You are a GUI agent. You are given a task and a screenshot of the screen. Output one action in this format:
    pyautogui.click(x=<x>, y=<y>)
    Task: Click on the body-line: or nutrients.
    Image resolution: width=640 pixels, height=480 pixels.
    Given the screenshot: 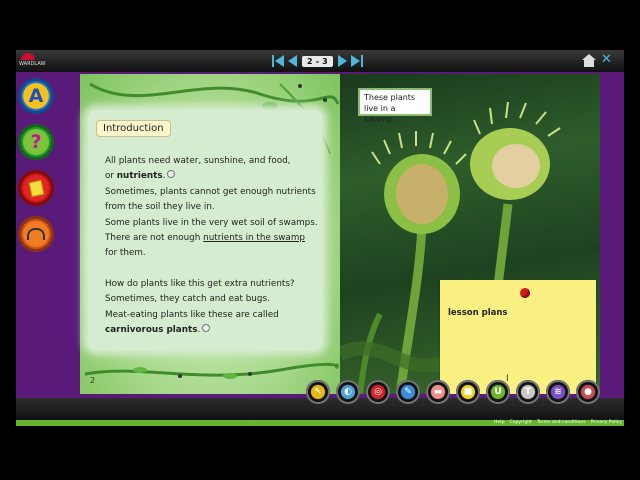 What is the action you would take?
    pyautogui.click(x=215, y=176)
    